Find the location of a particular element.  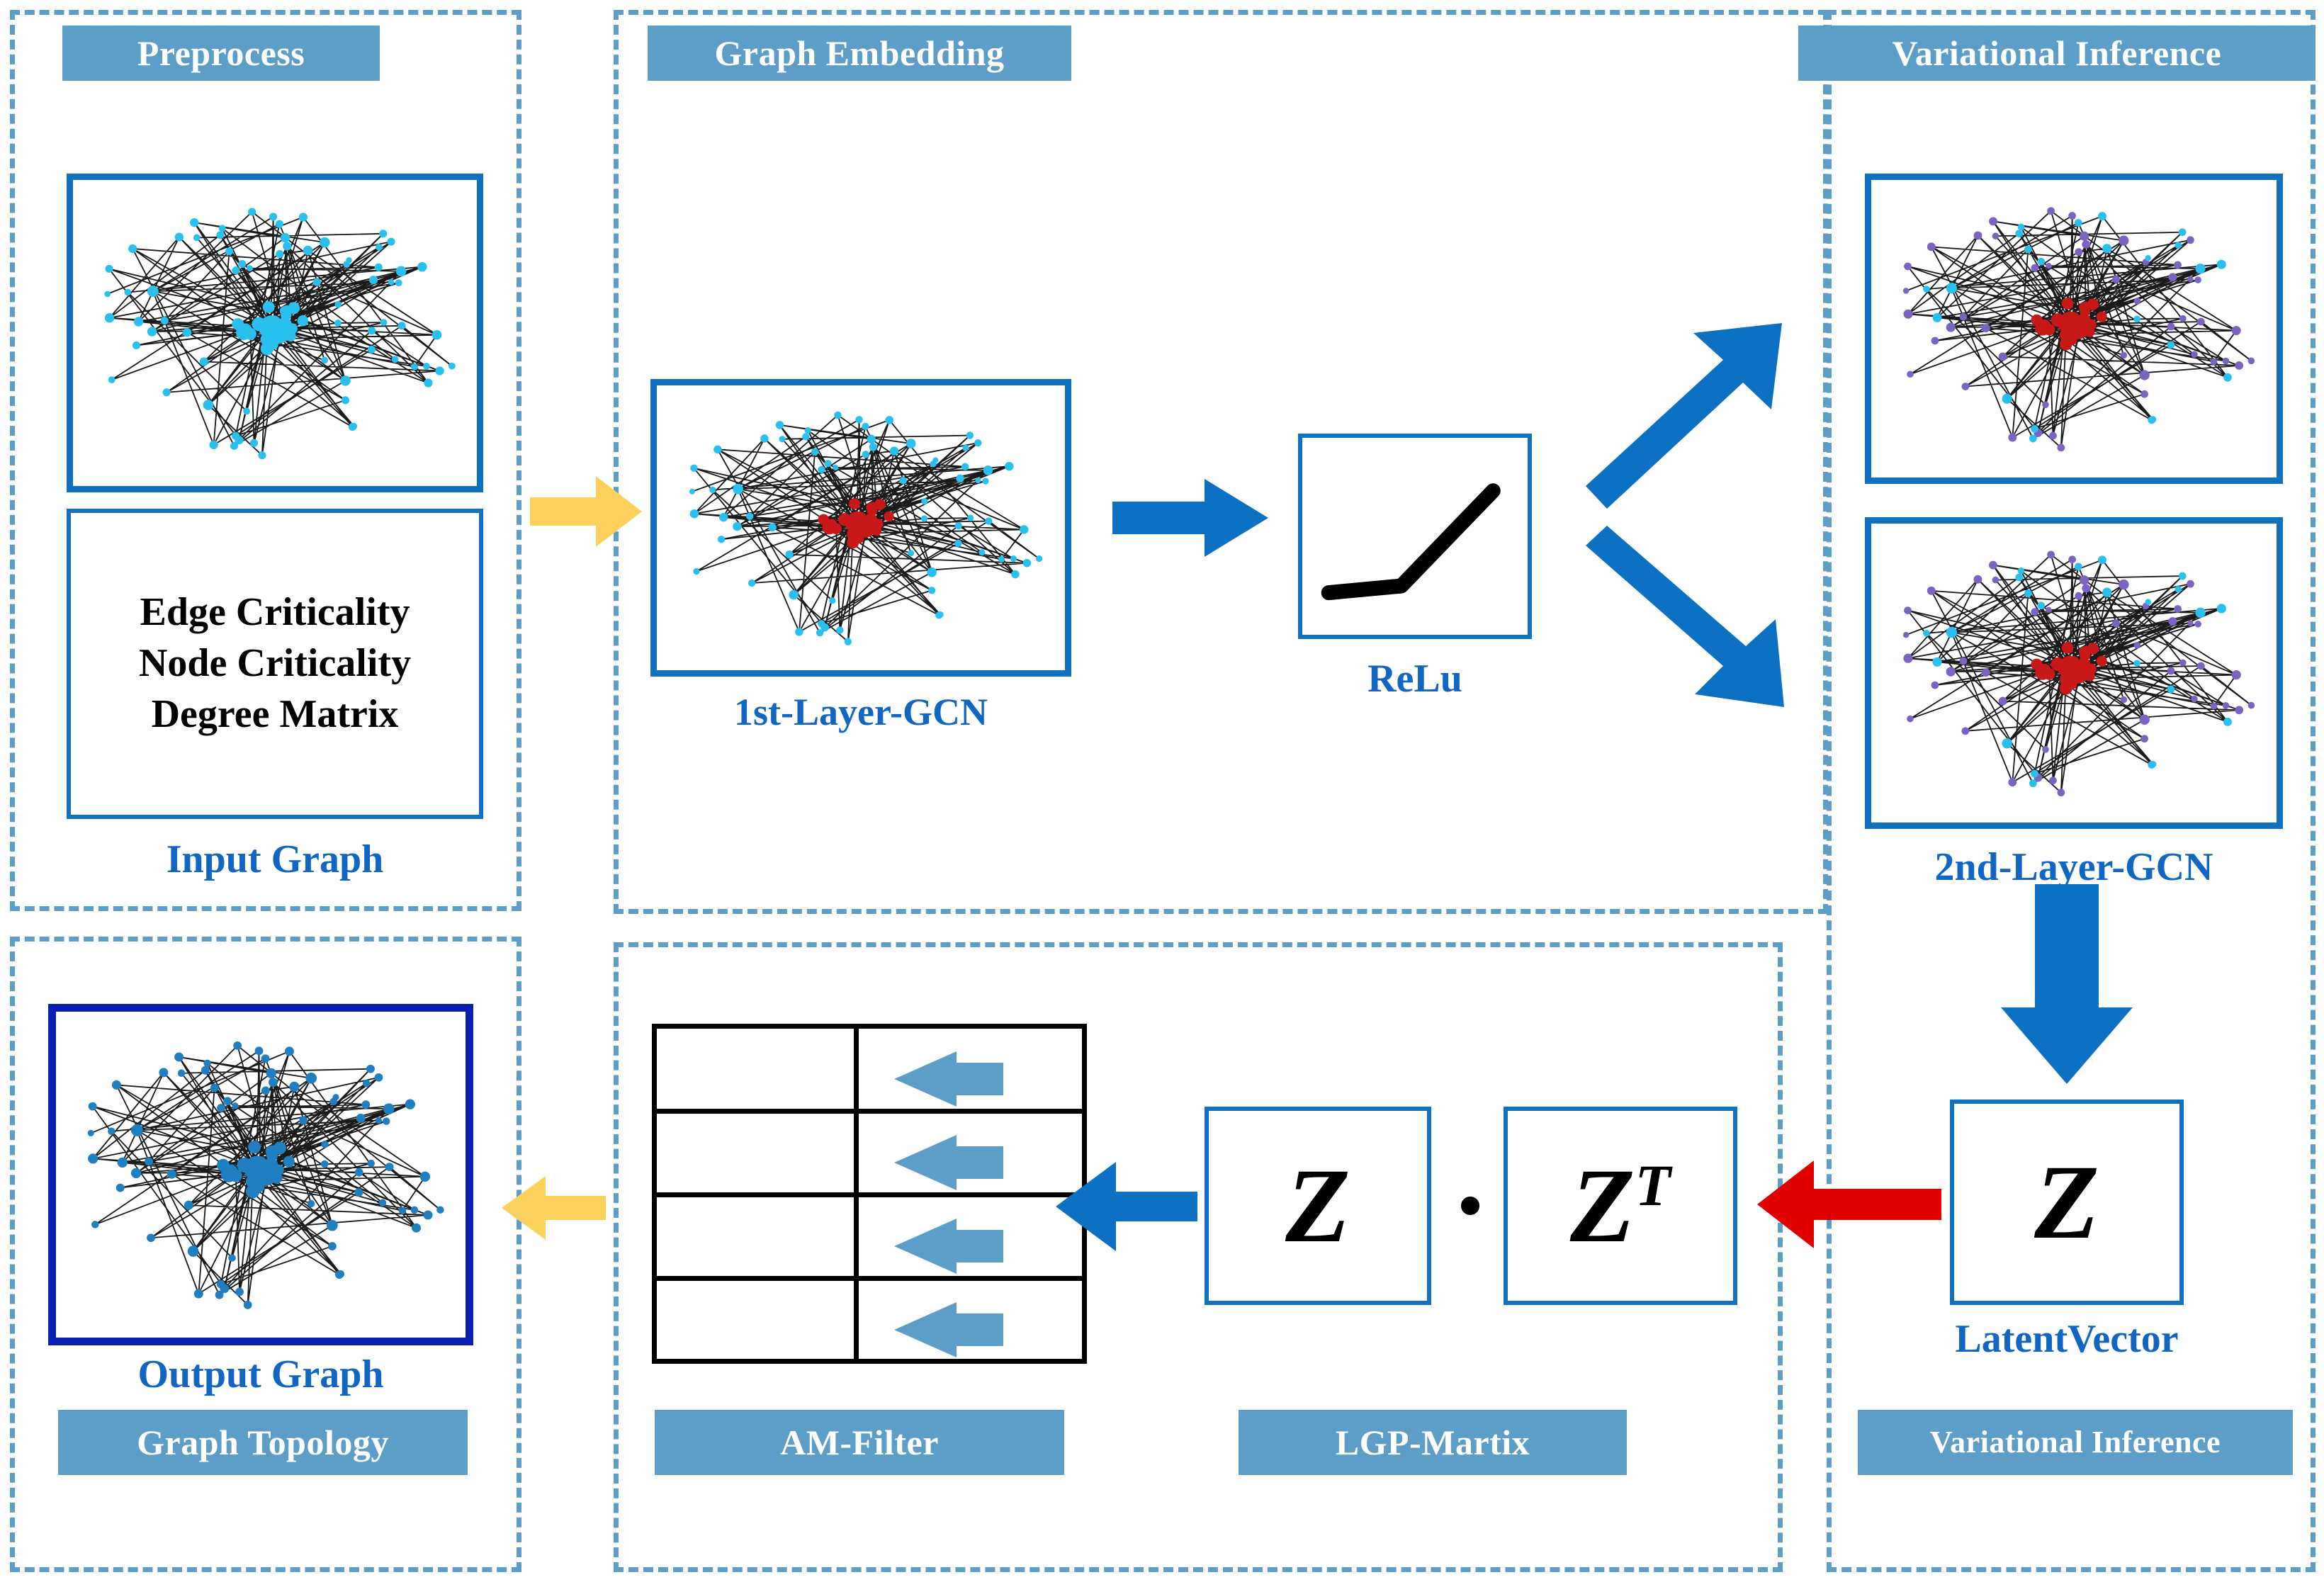

input-graph-frame is located at coordinates (275, 333).